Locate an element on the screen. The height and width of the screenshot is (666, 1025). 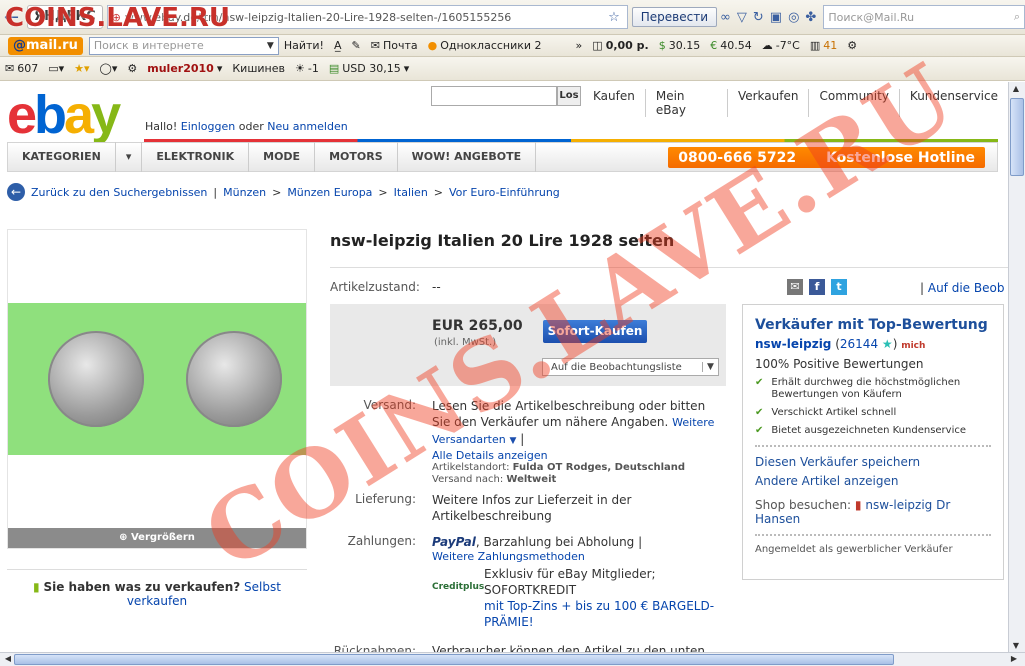
city-weather: ☀ -1 is located at coordinates (307, 68).